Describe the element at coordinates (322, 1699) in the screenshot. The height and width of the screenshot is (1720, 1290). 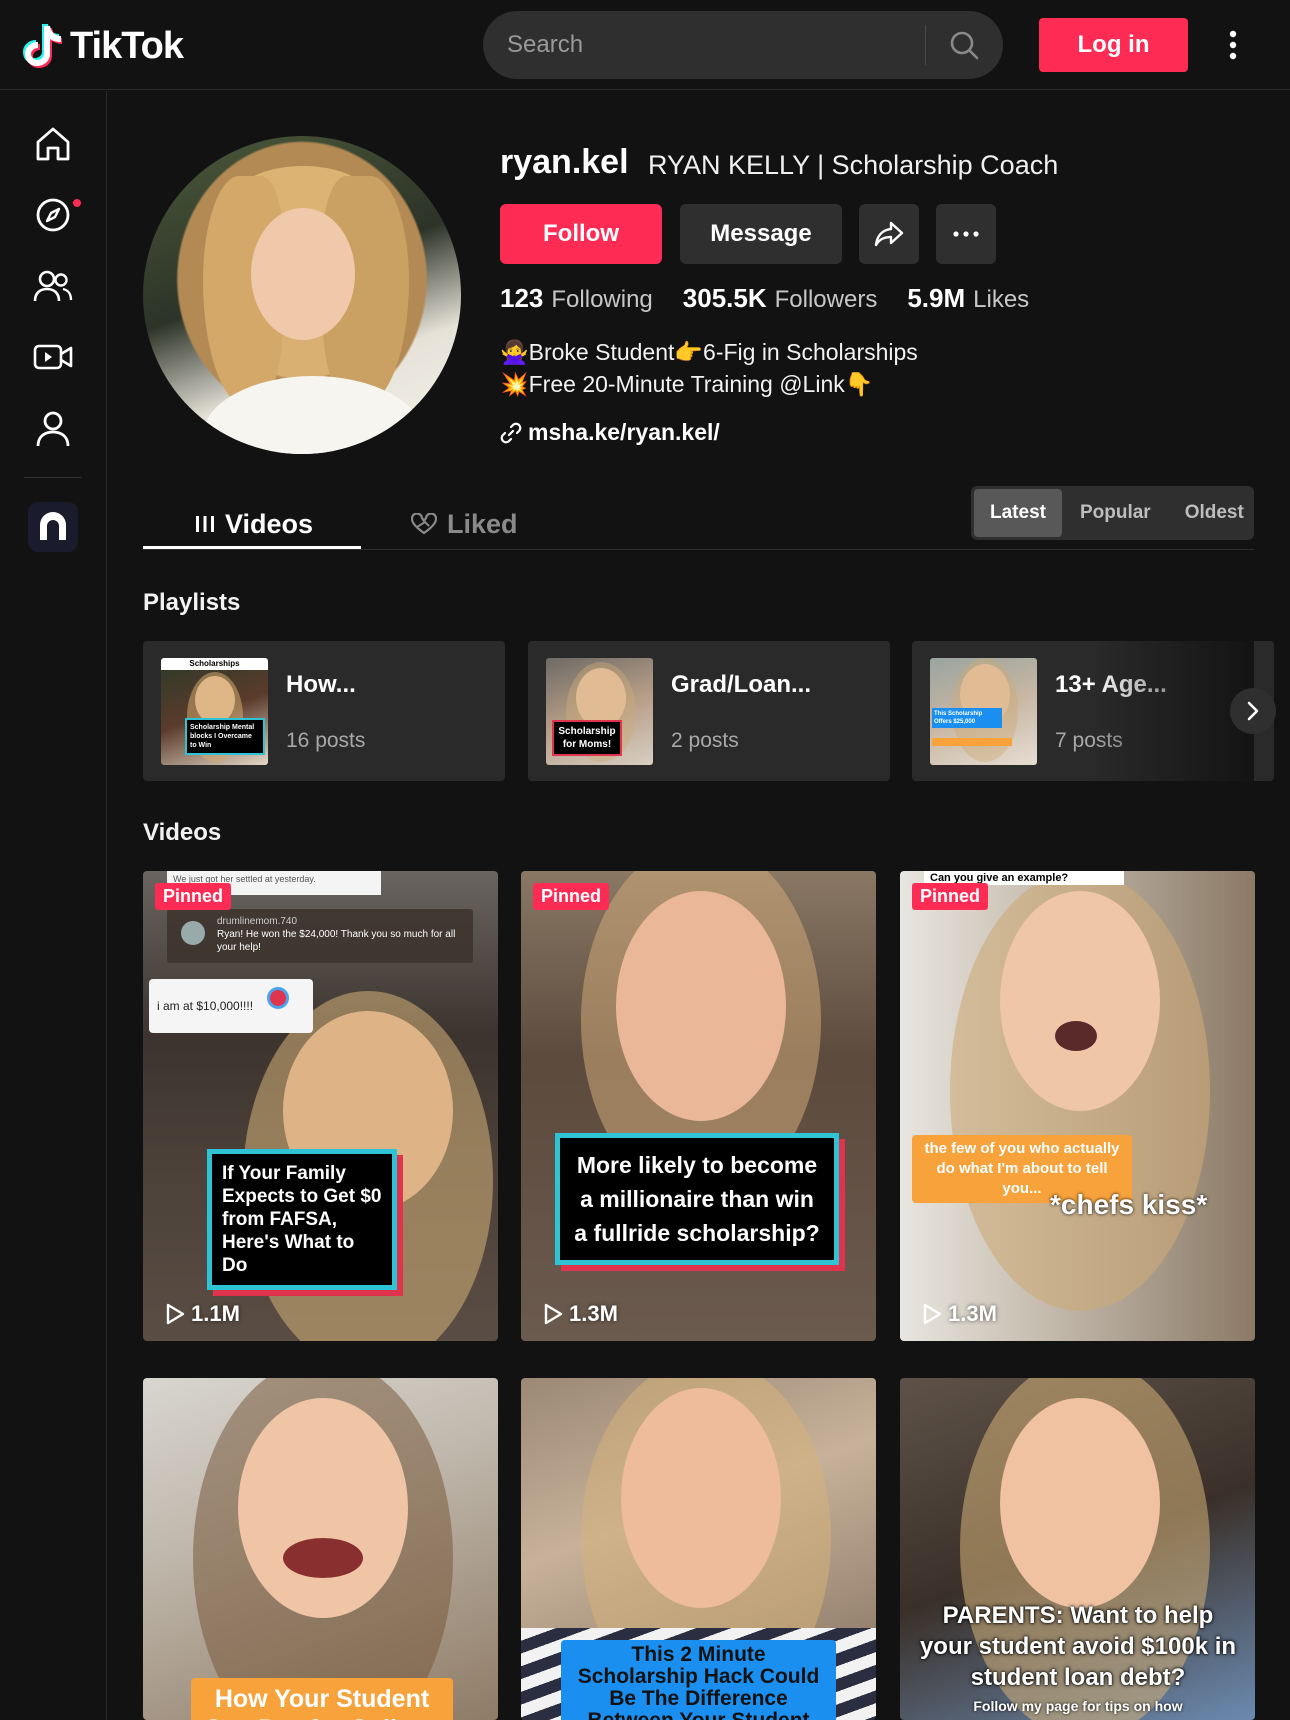
I see `video-caption: How Your Student Can Pay for College` at that location.